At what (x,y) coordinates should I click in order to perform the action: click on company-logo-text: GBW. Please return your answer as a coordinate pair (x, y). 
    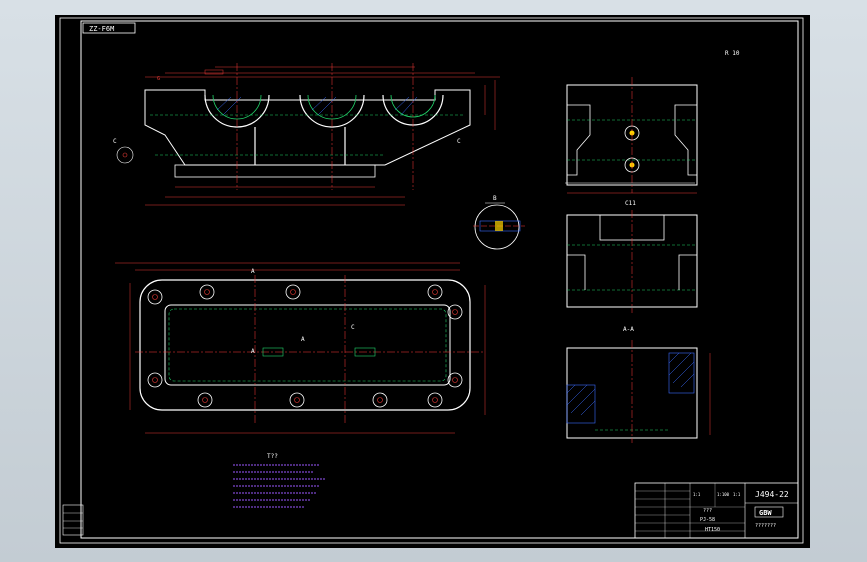
    Looking at the image, I should click on (765, 513).